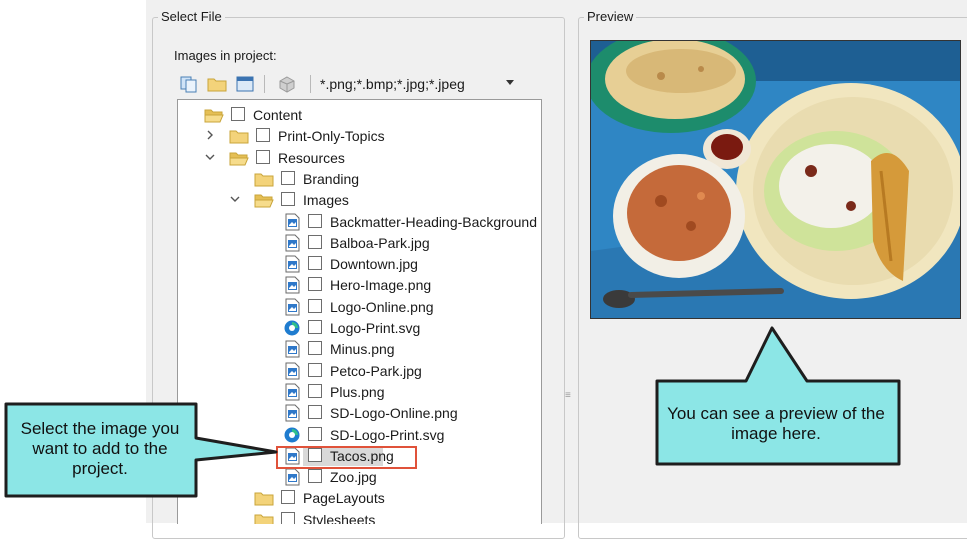 This screenshot has width=967, height=539. Describe the element at coordinates (344, 498) in the screenshot. I see `tree-item-label: PageLayouts` at that location.